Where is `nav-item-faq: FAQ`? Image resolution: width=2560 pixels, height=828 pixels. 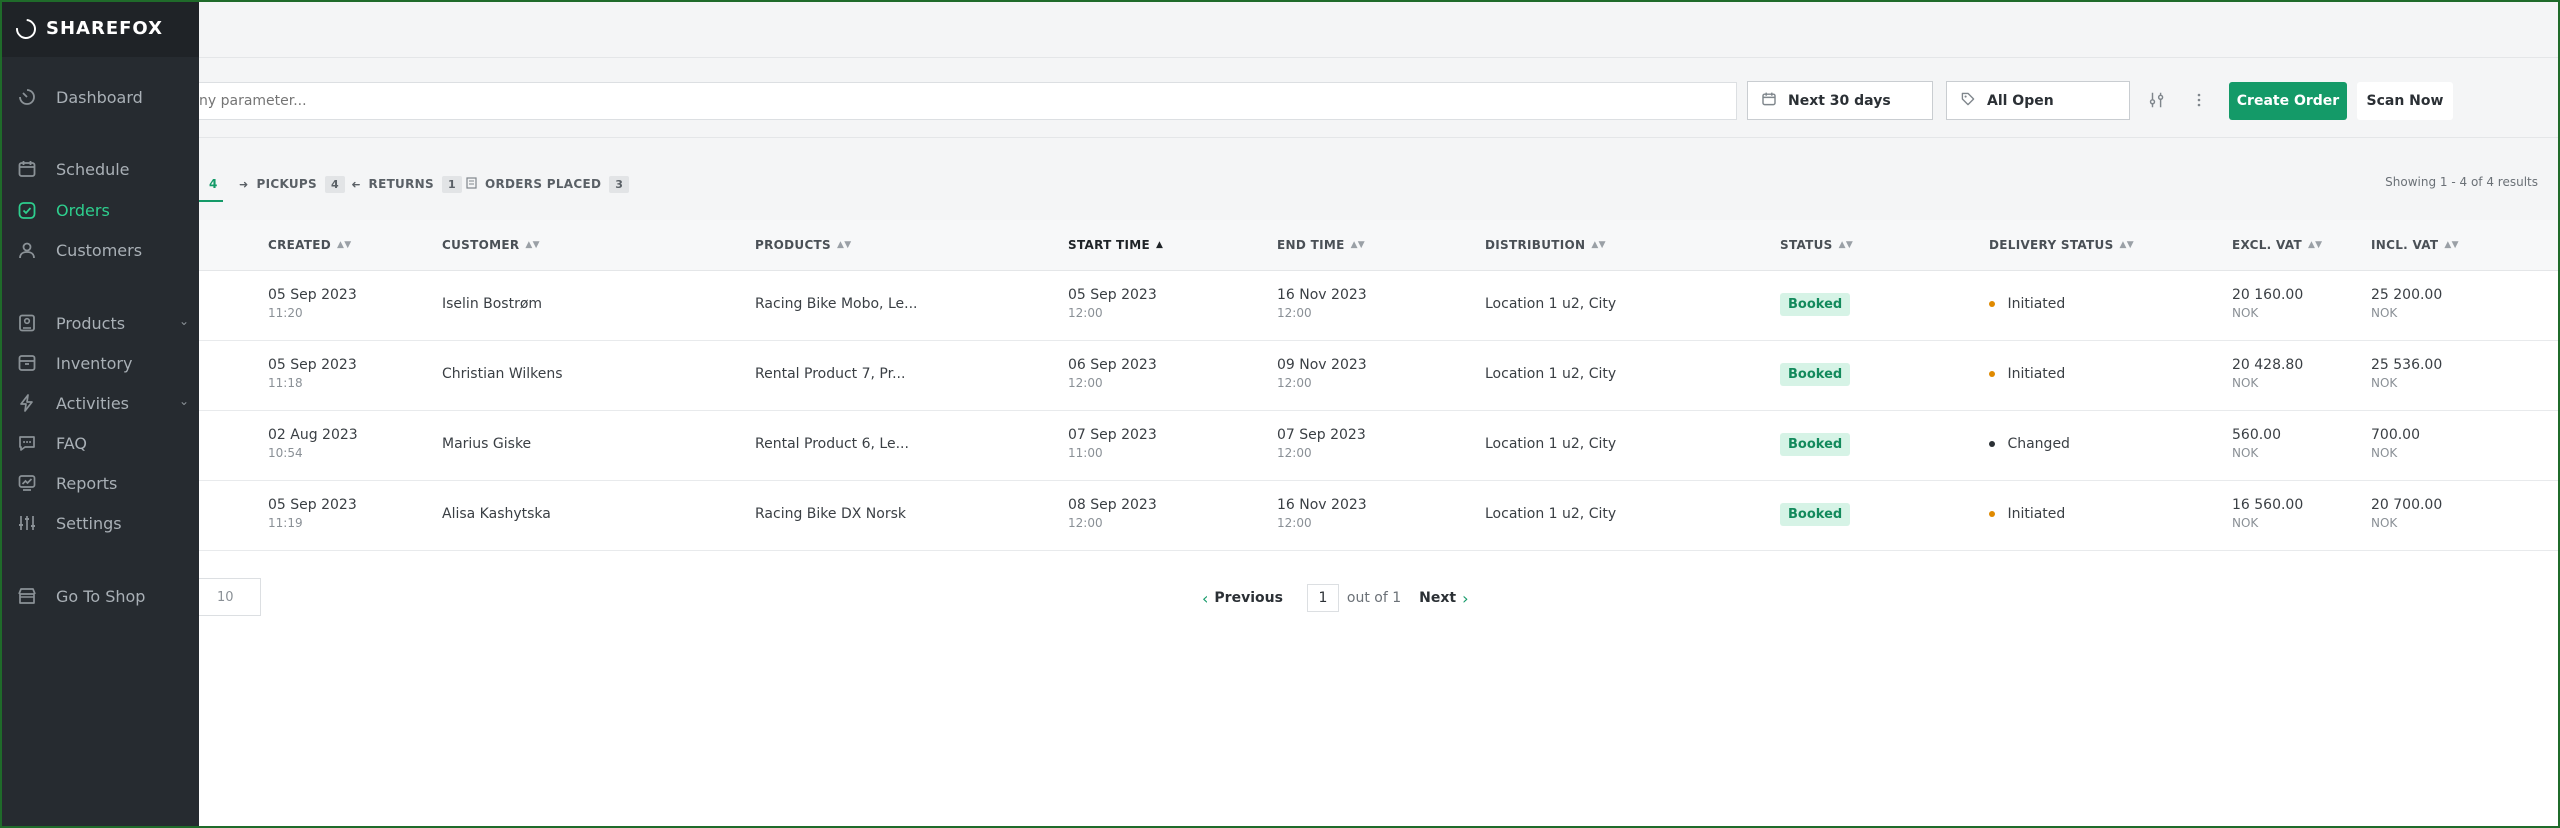 nav-item-faq: FAQ is located at coordinates (99, 443).